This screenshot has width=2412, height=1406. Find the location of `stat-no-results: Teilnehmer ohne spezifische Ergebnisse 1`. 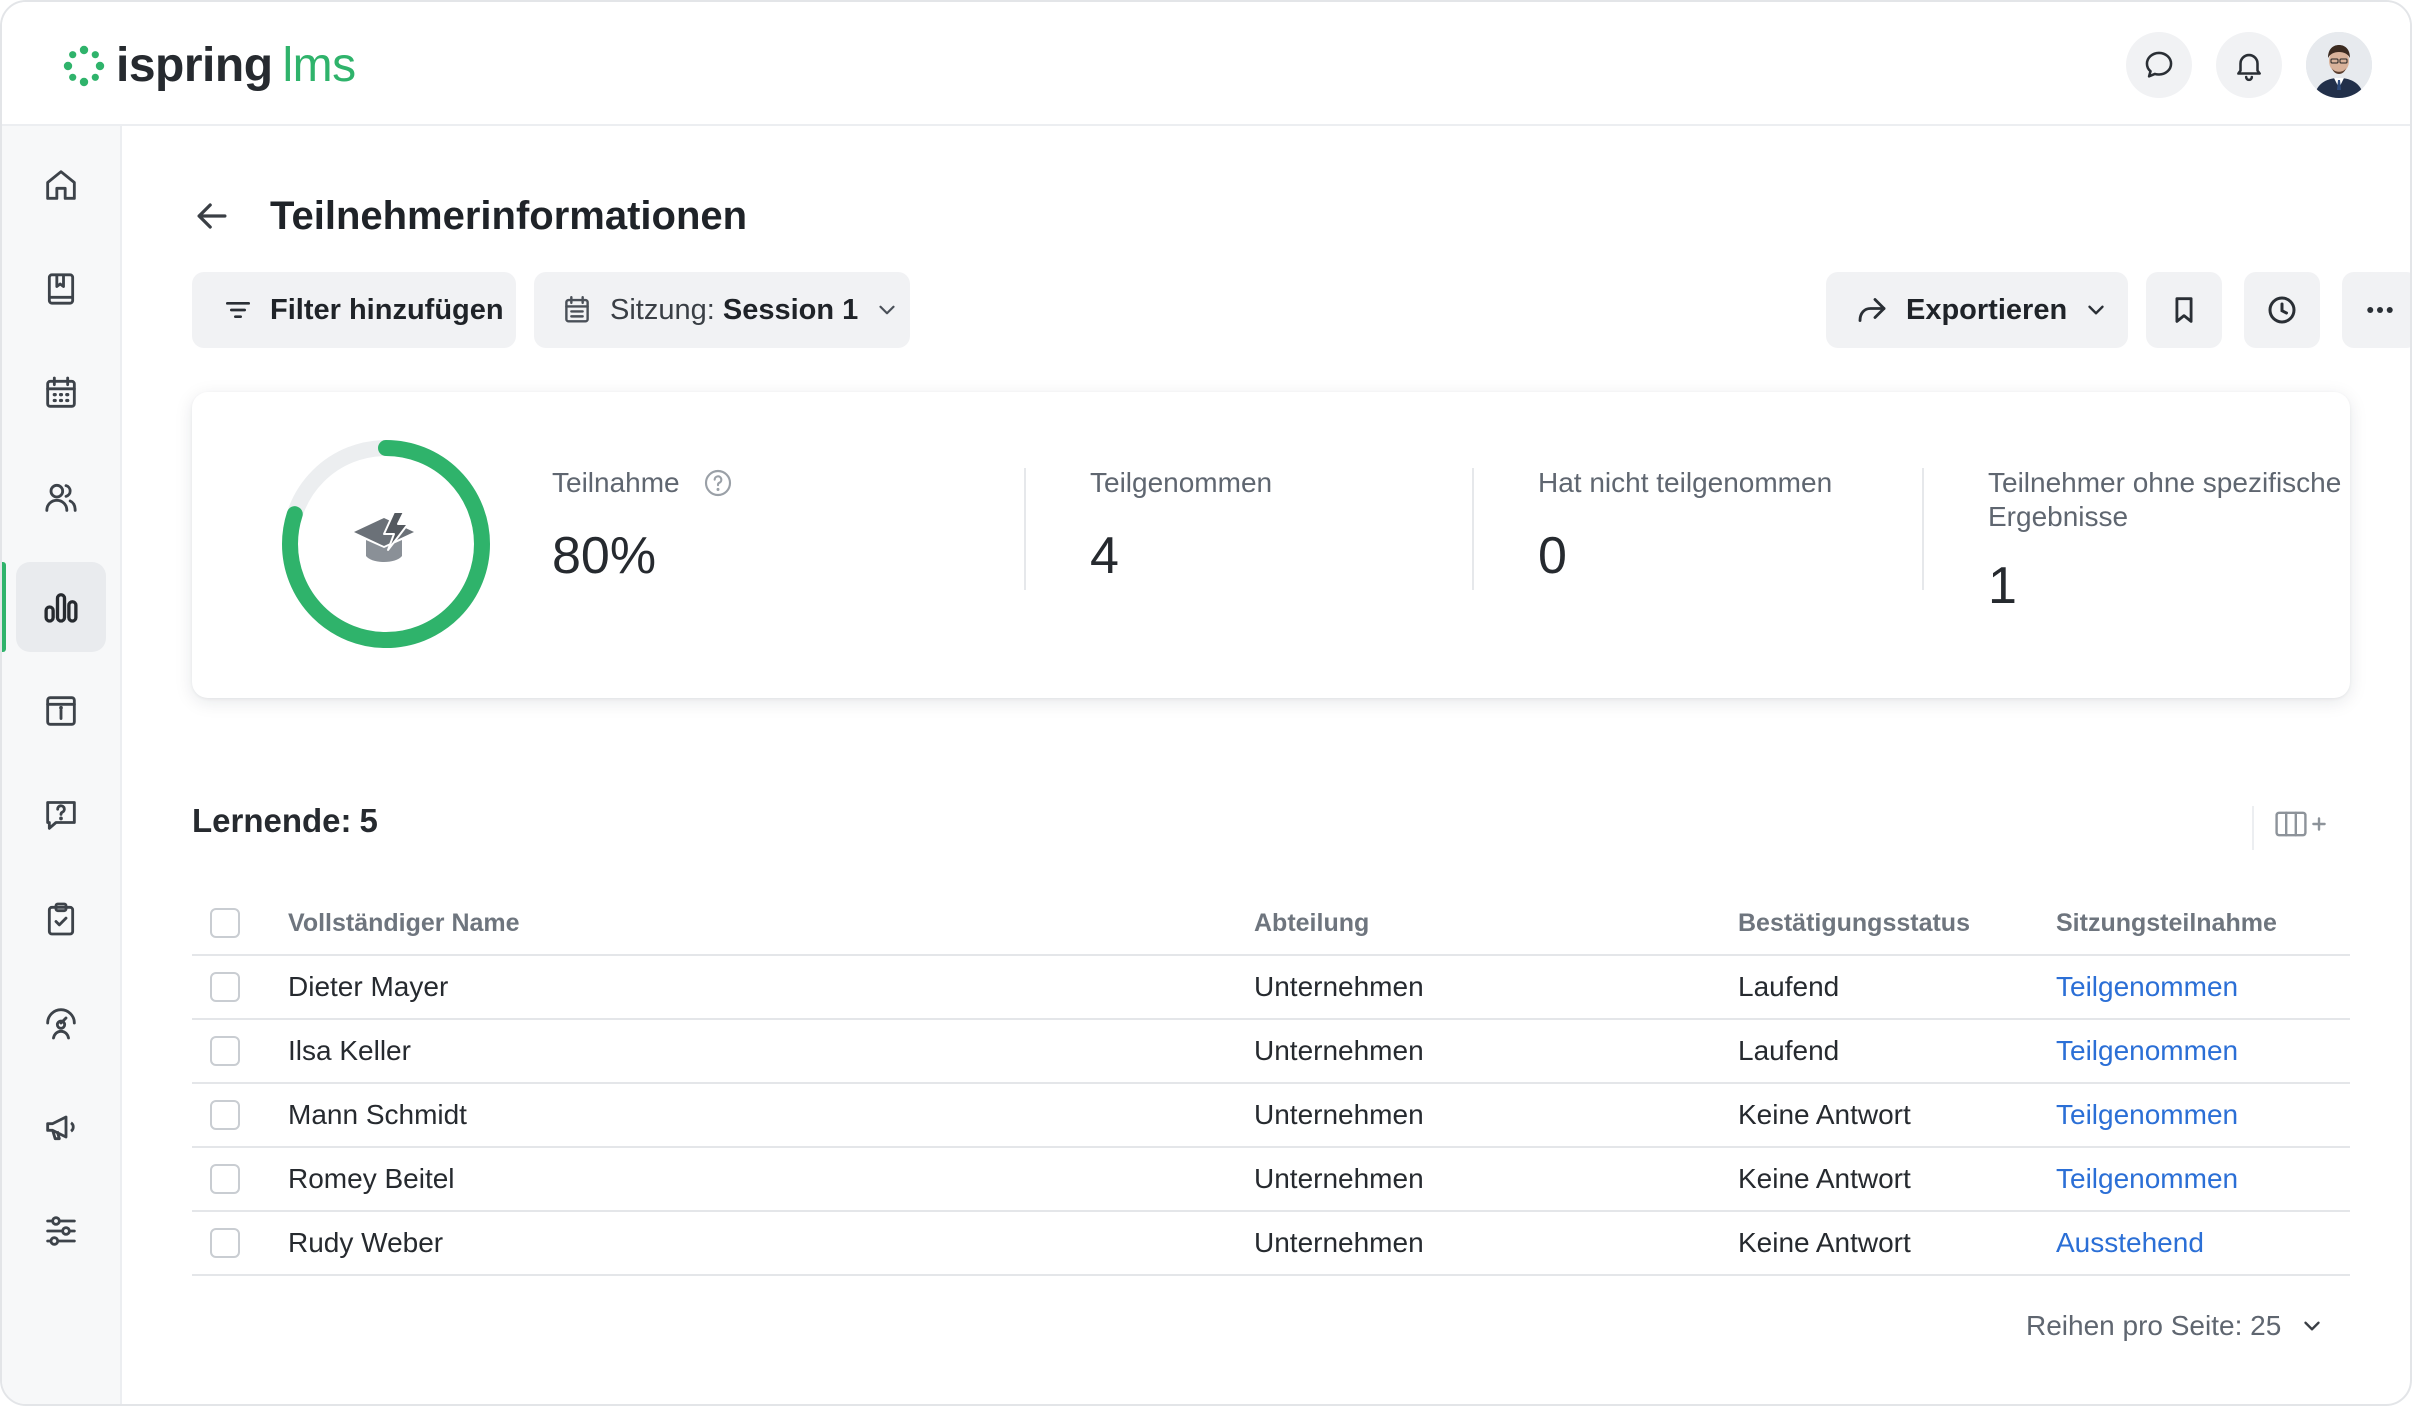

stat-no-results: Teilnehmer ohne spezifische Ergebnisse 1 is located at coordinates (2168, 541).